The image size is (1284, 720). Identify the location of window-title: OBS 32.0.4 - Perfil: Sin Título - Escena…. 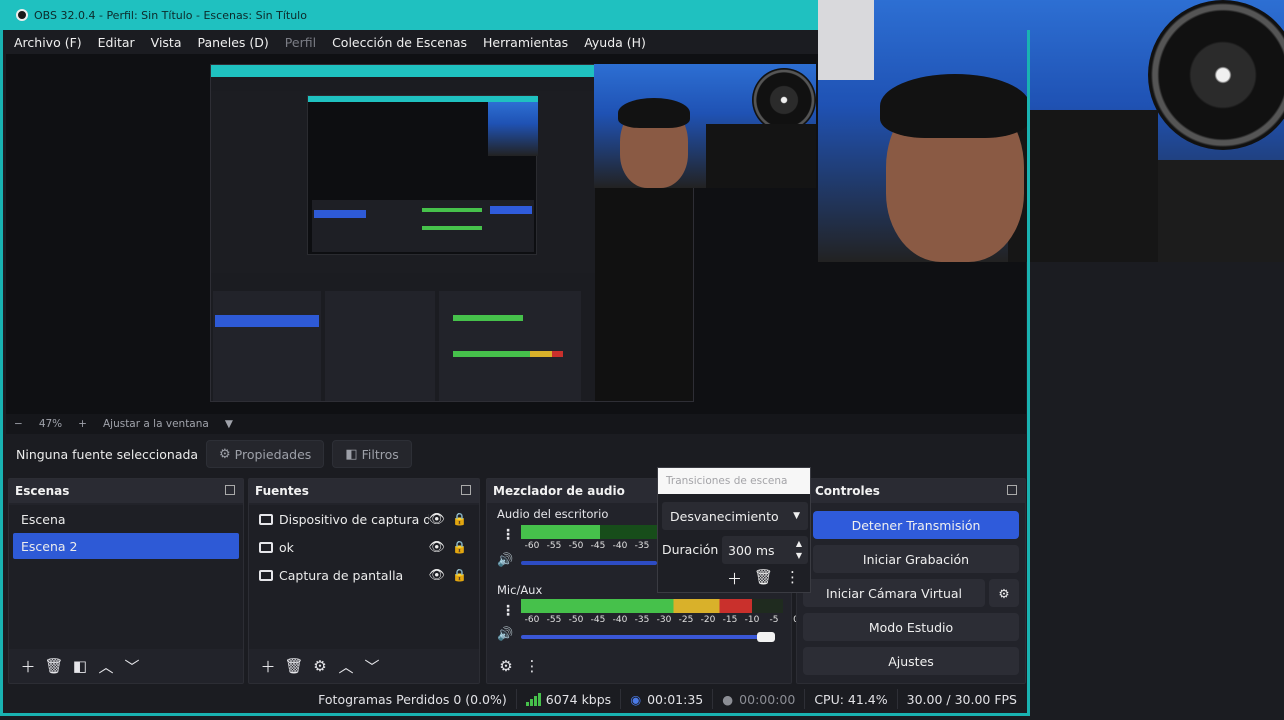
(170, 15).